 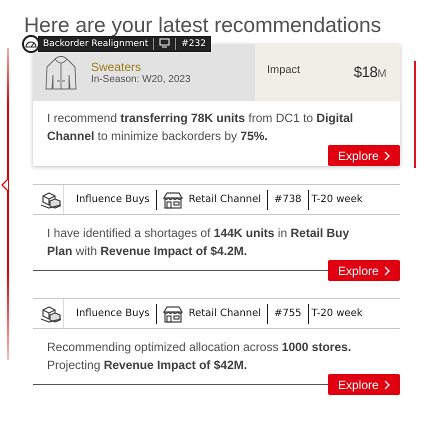 I want to click on impact-label: Impact, so click(x=283, y=71).